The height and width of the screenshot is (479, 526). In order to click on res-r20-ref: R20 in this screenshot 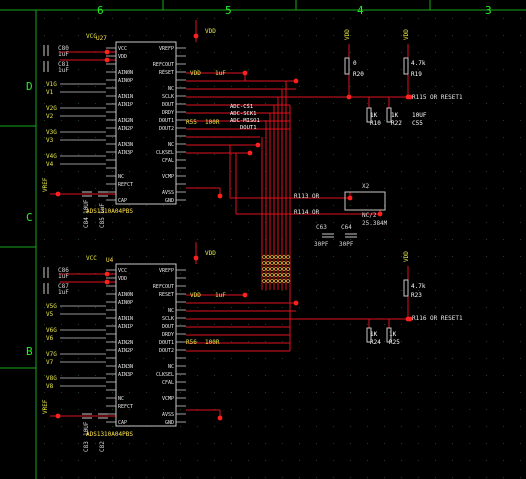, I will do `click(358, 74)`.